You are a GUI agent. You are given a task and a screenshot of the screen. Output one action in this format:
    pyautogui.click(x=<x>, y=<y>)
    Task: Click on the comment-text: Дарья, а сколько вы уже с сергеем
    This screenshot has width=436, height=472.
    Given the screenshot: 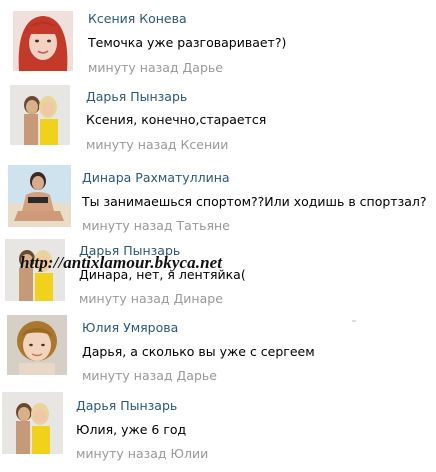 What is the action you would take?
    pyautogui.click(x=198, y=351)
    